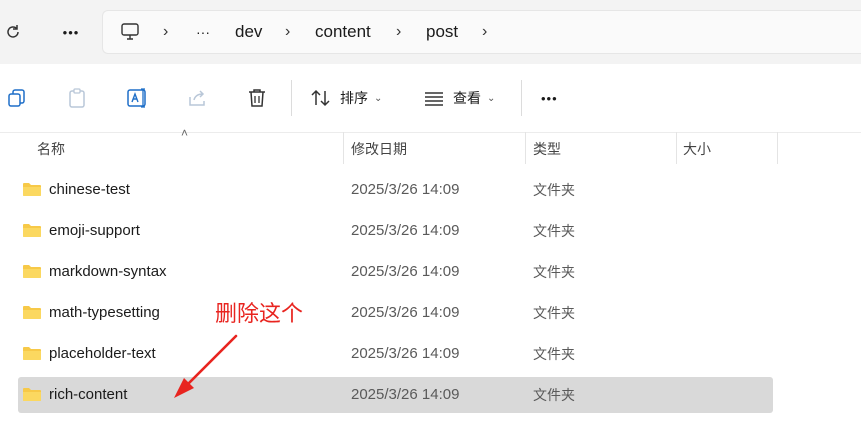 This screenshot has height=423, width=861. What do you see at coordinates (547, 149) in the screenshot?
I see `column-header-type: 类型` at bounding box center [547, 149].